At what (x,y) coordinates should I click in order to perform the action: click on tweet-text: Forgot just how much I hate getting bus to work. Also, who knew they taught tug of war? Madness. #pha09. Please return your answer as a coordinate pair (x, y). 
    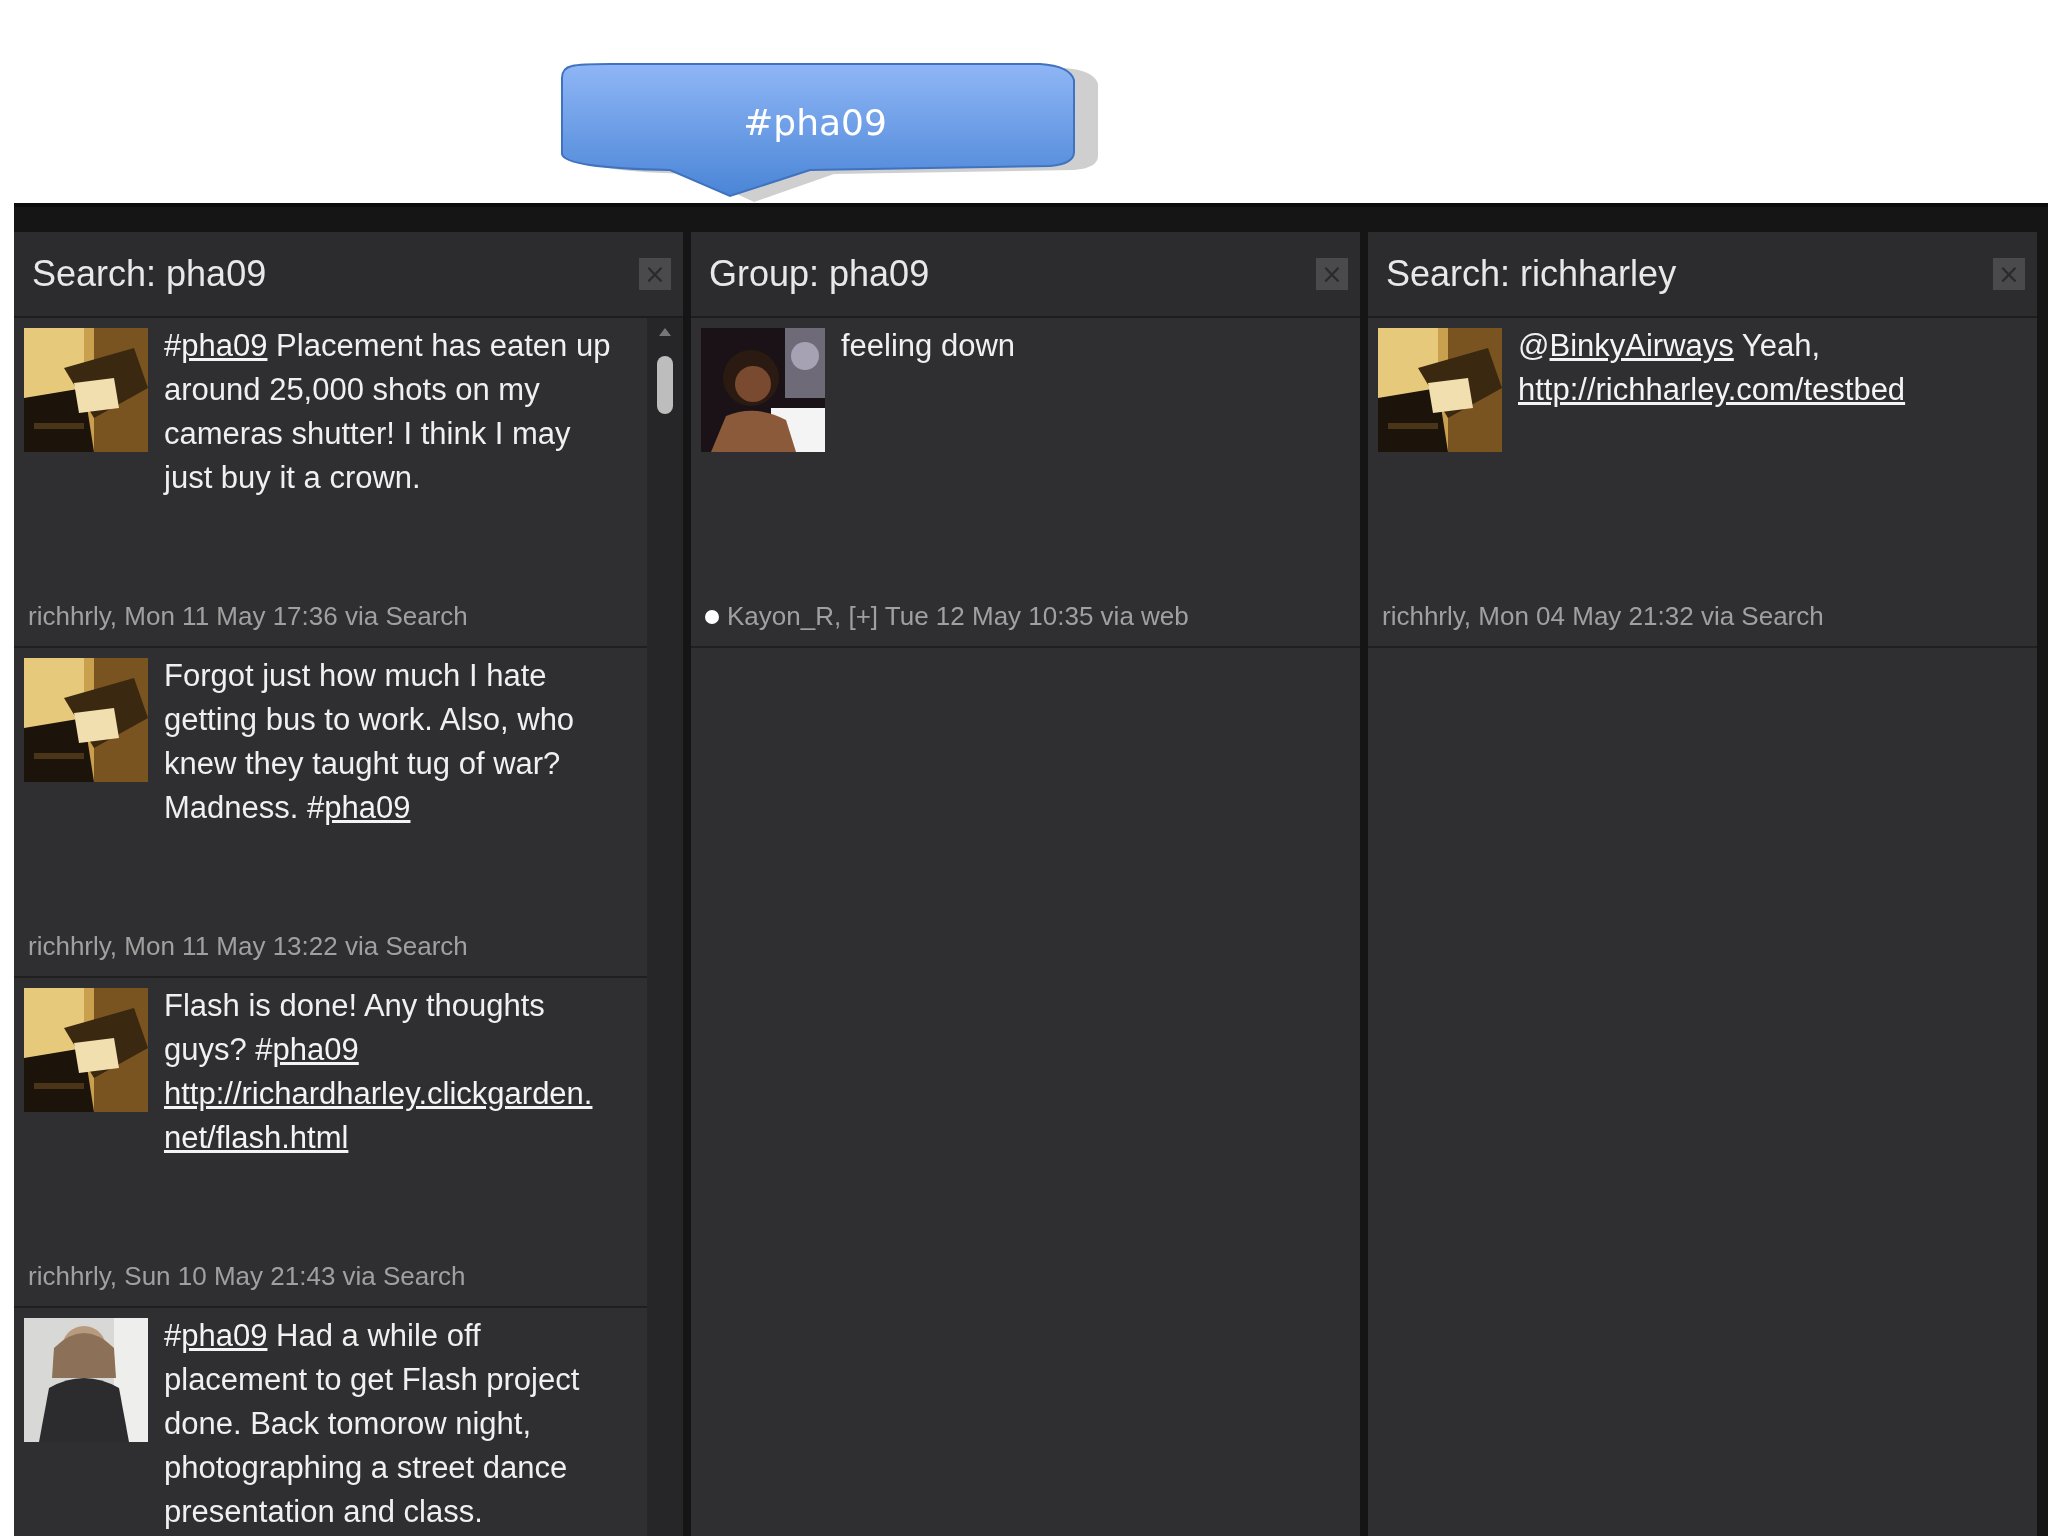
    Looking at the image, I should click on (370, 742).